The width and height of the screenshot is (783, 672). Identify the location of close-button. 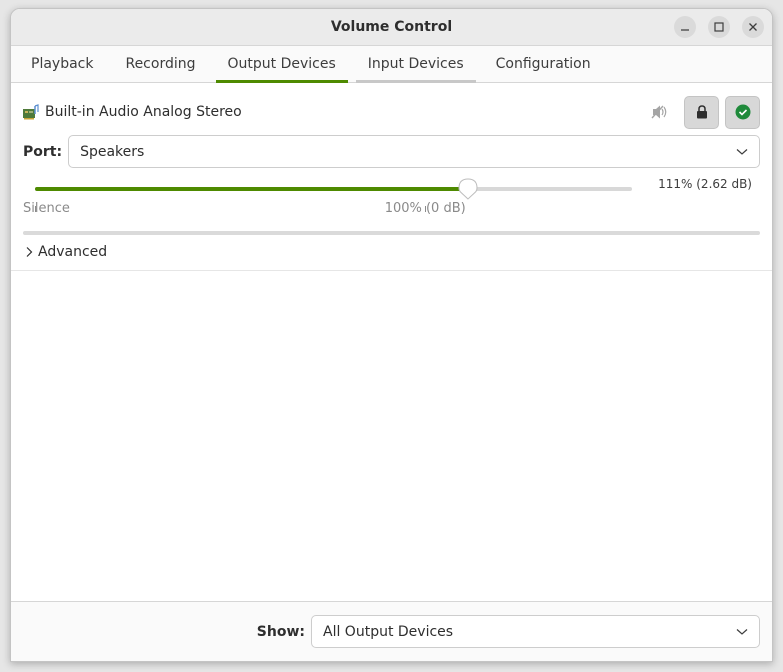
(753, 27).